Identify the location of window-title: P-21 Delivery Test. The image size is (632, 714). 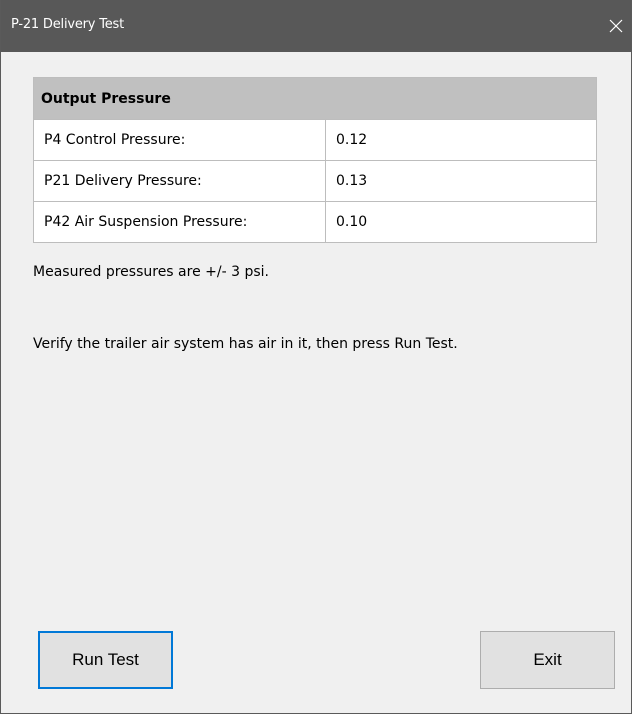
(68, 24).